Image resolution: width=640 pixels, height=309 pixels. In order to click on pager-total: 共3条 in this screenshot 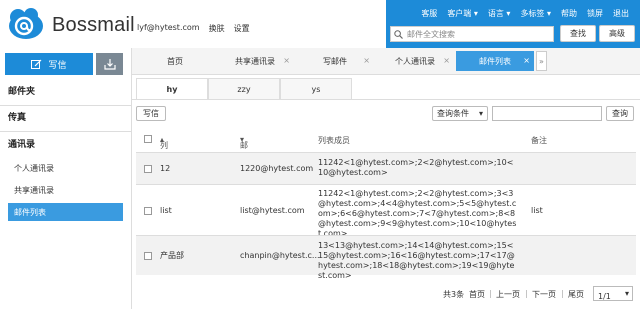, I will do `click(454, 294)`.